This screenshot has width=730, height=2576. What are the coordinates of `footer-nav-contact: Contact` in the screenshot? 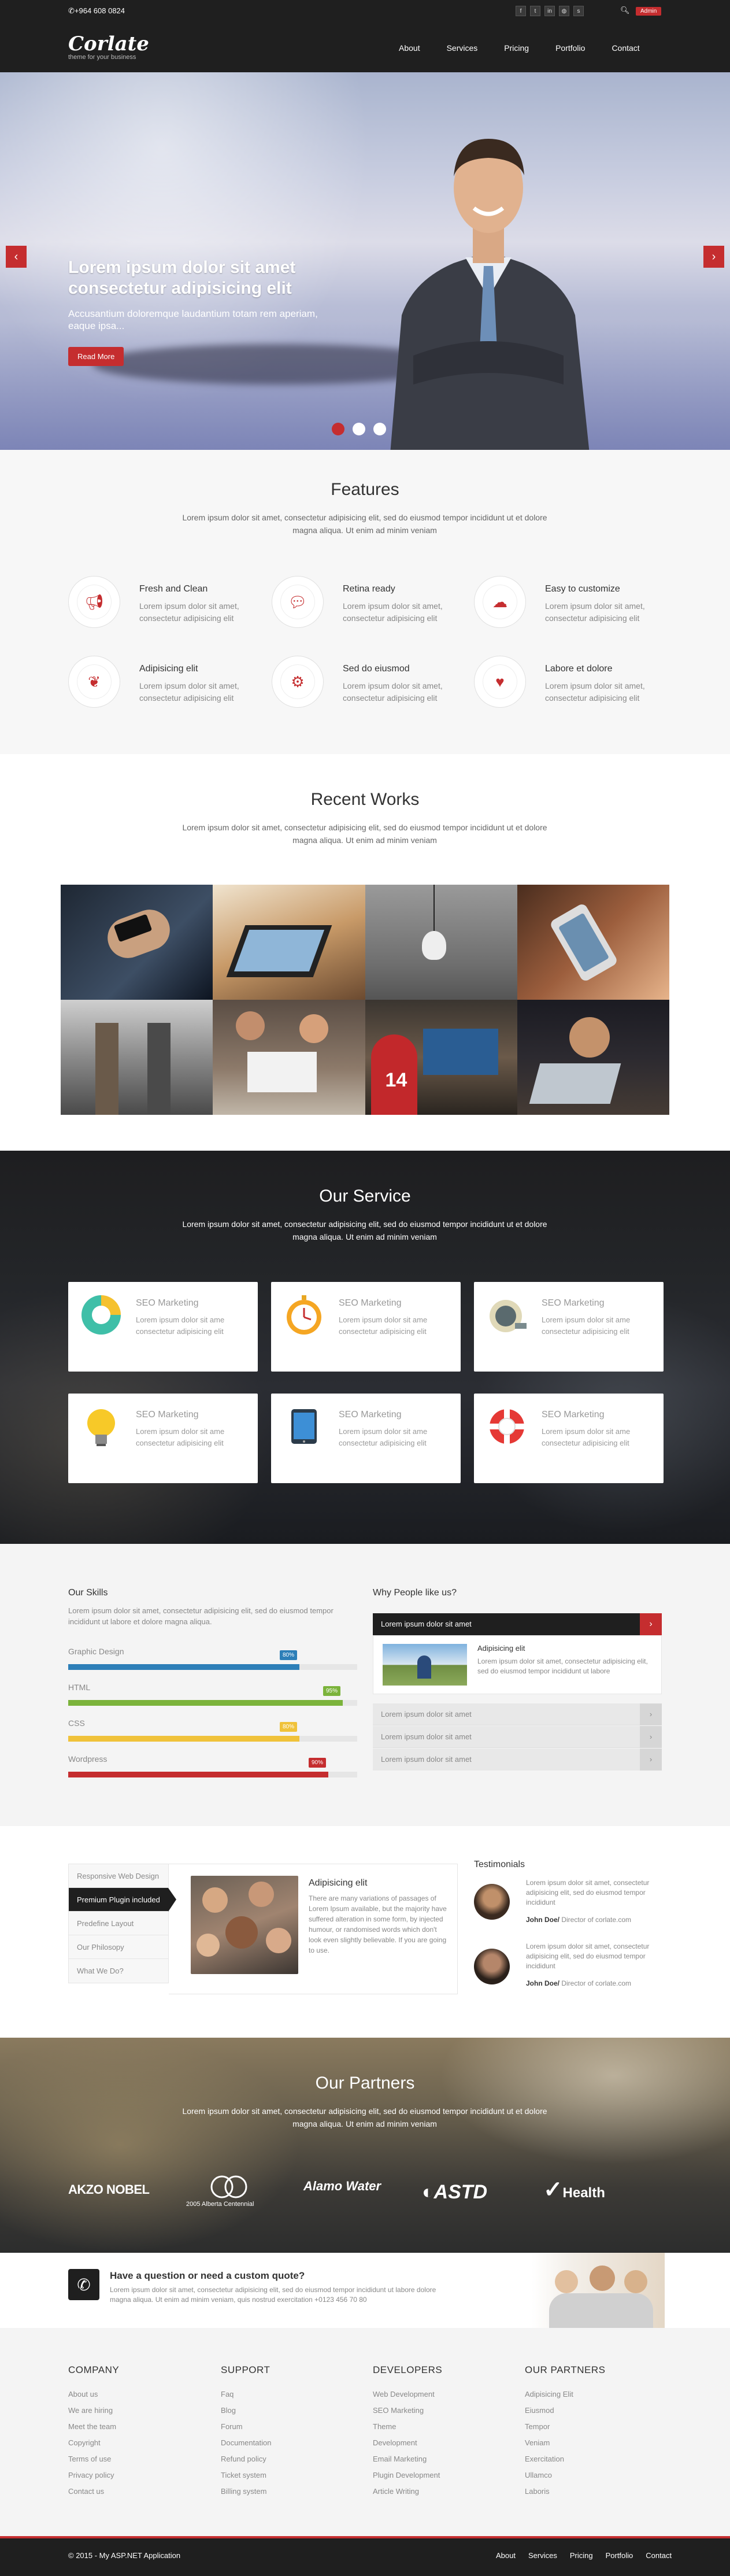 It's located at (659, 2555).